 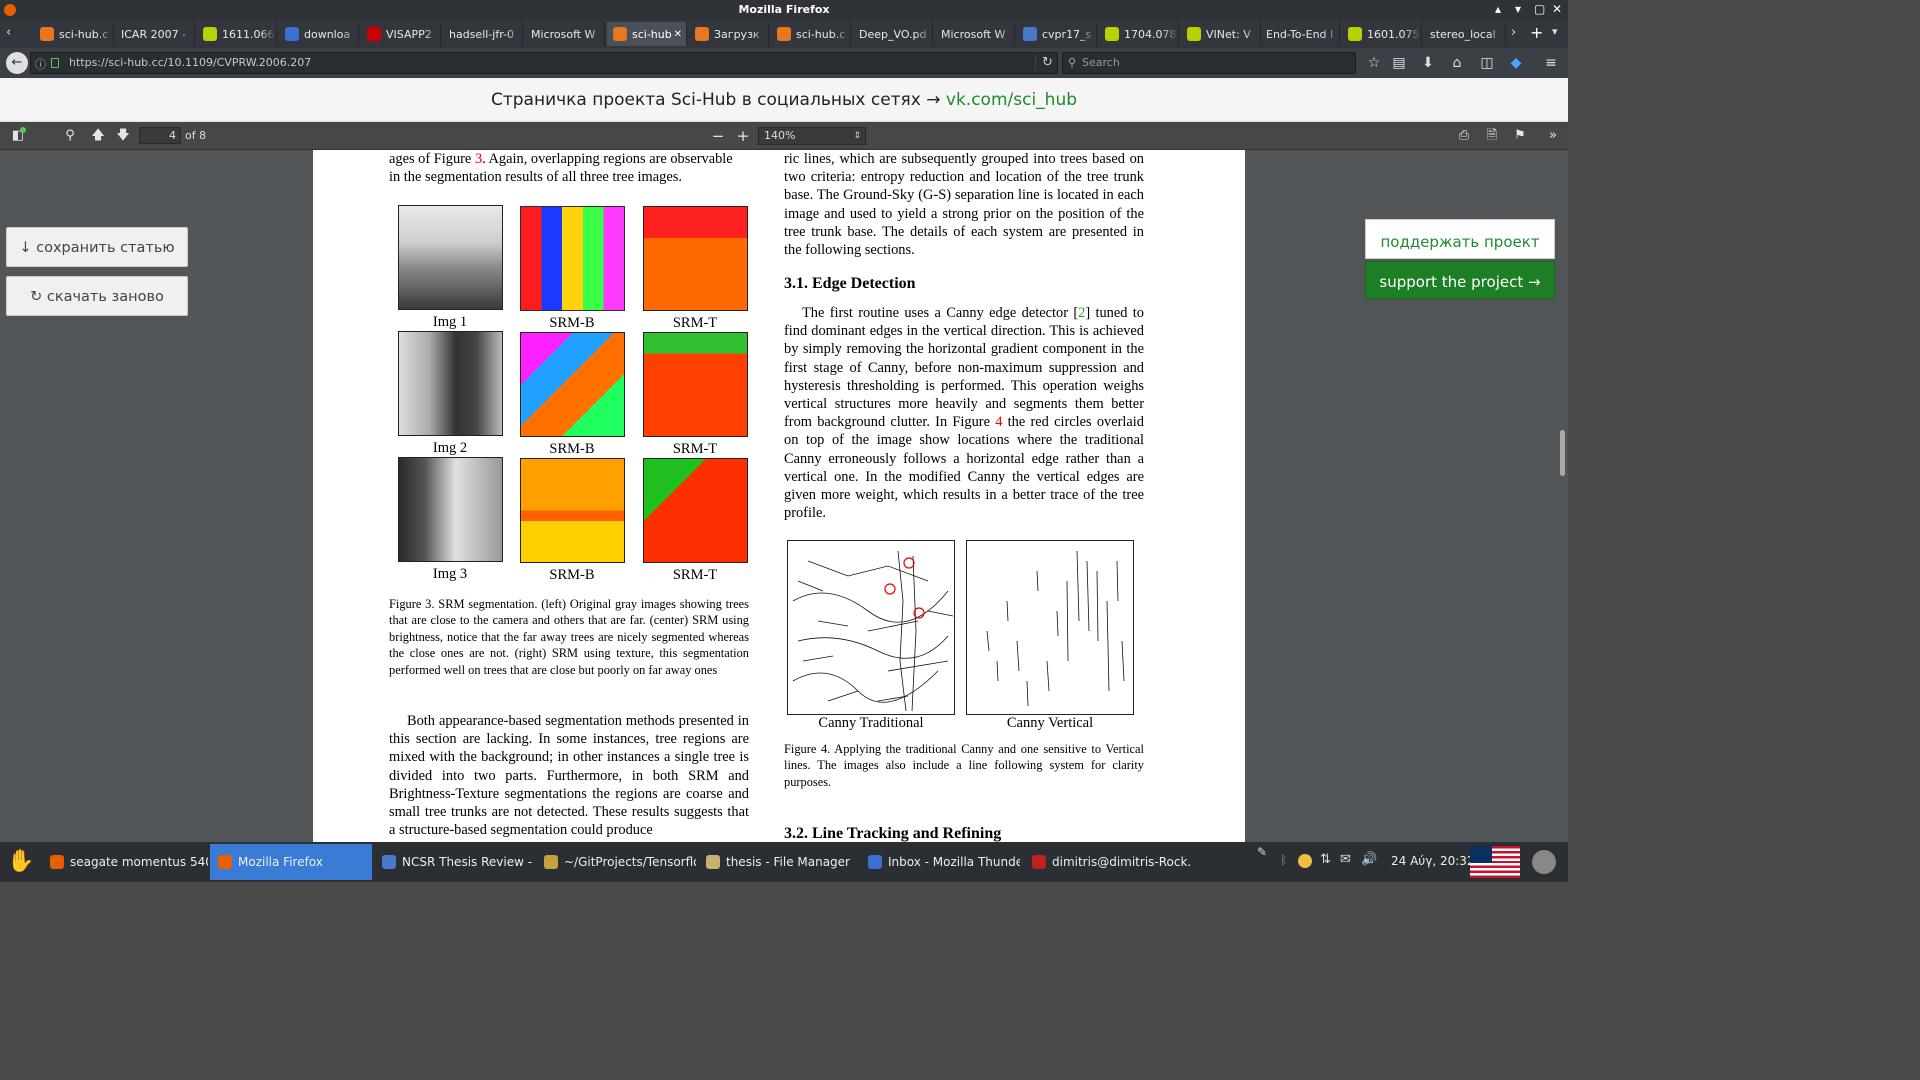 I want to click on taskbar-item-5: thesis - File Manager, so click(x=778, y=862).